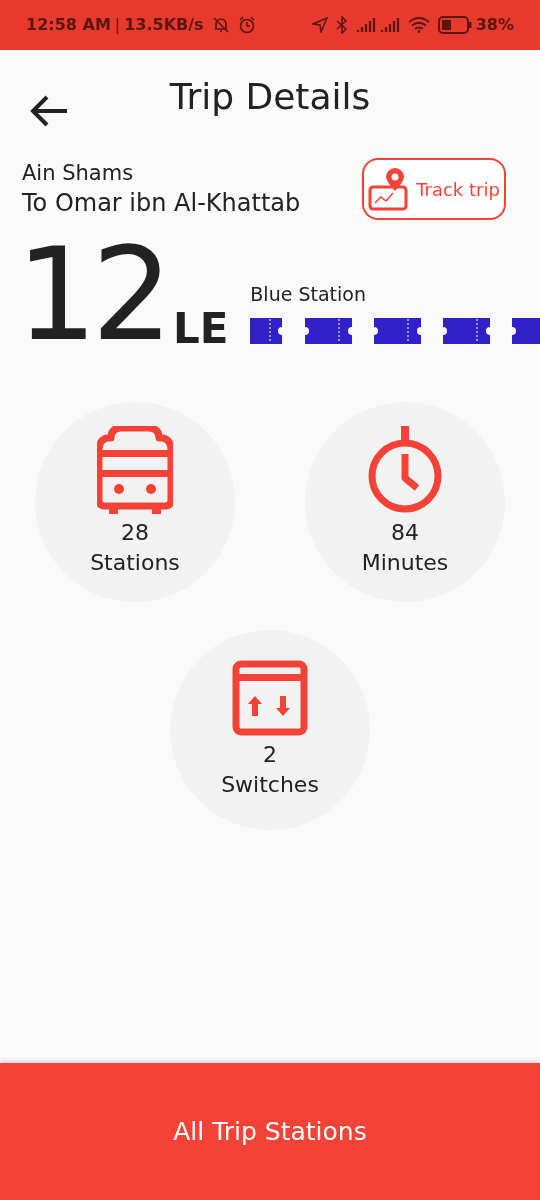  What do you see at coordinates (270, 755) in the screenshot?
I see `stat-value: 2` at bounding box center [270, 755].